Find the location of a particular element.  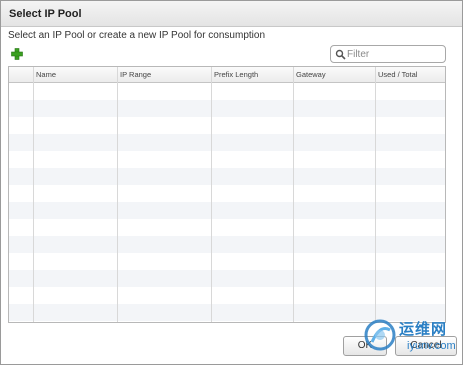

filter-box is located at coordinates (388, 54).